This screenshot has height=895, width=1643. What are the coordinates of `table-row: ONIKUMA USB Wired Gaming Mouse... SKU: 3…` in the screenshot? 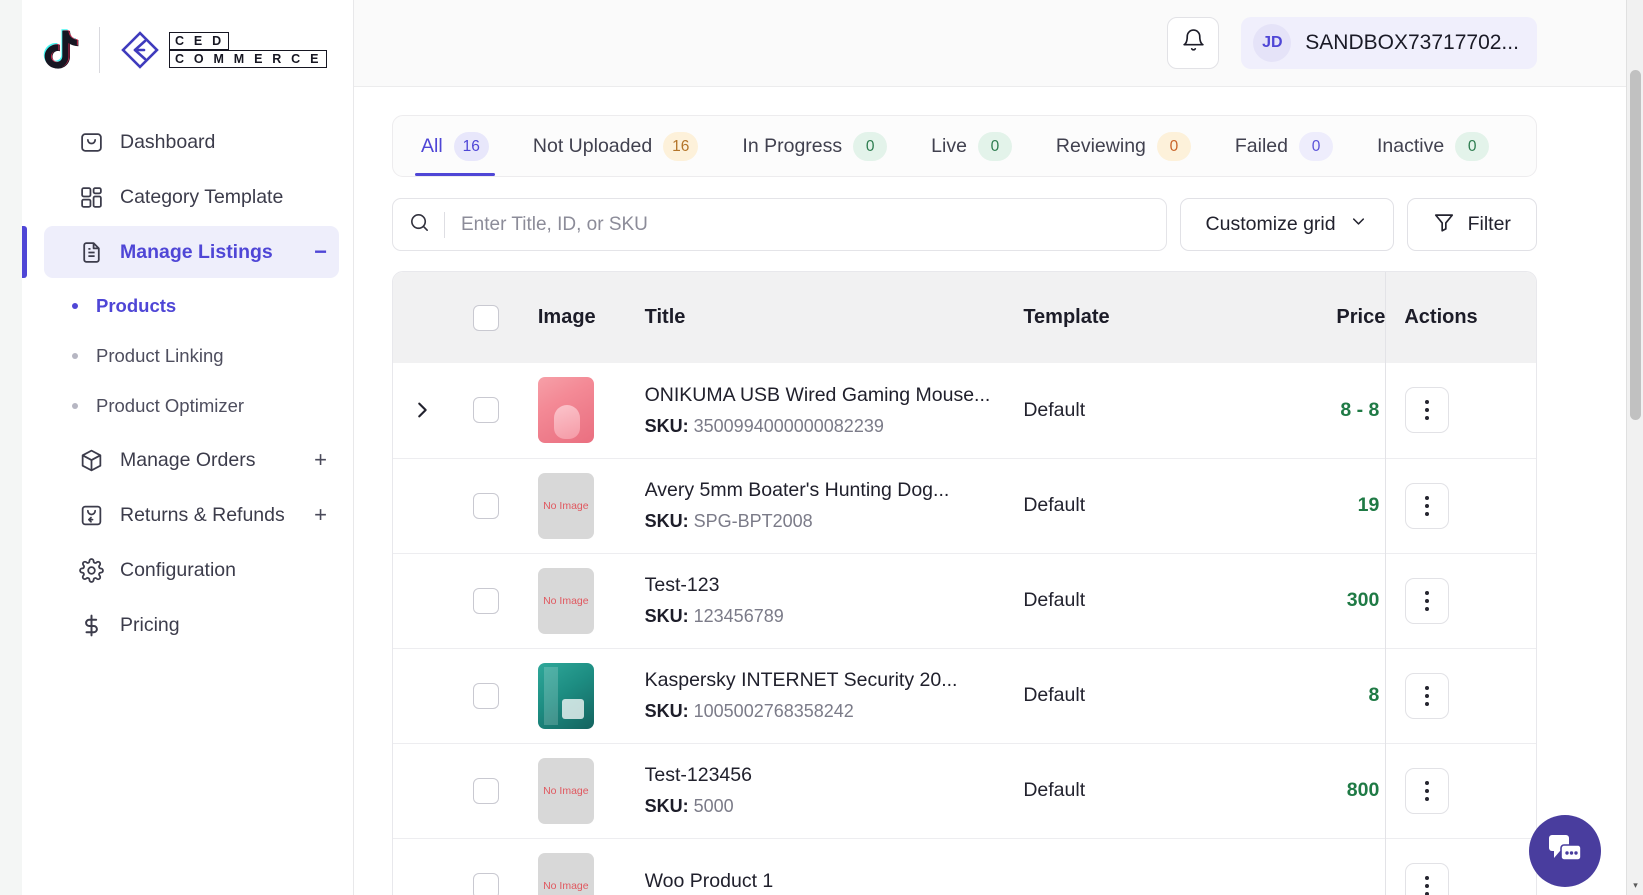 It's located at (964, 410).